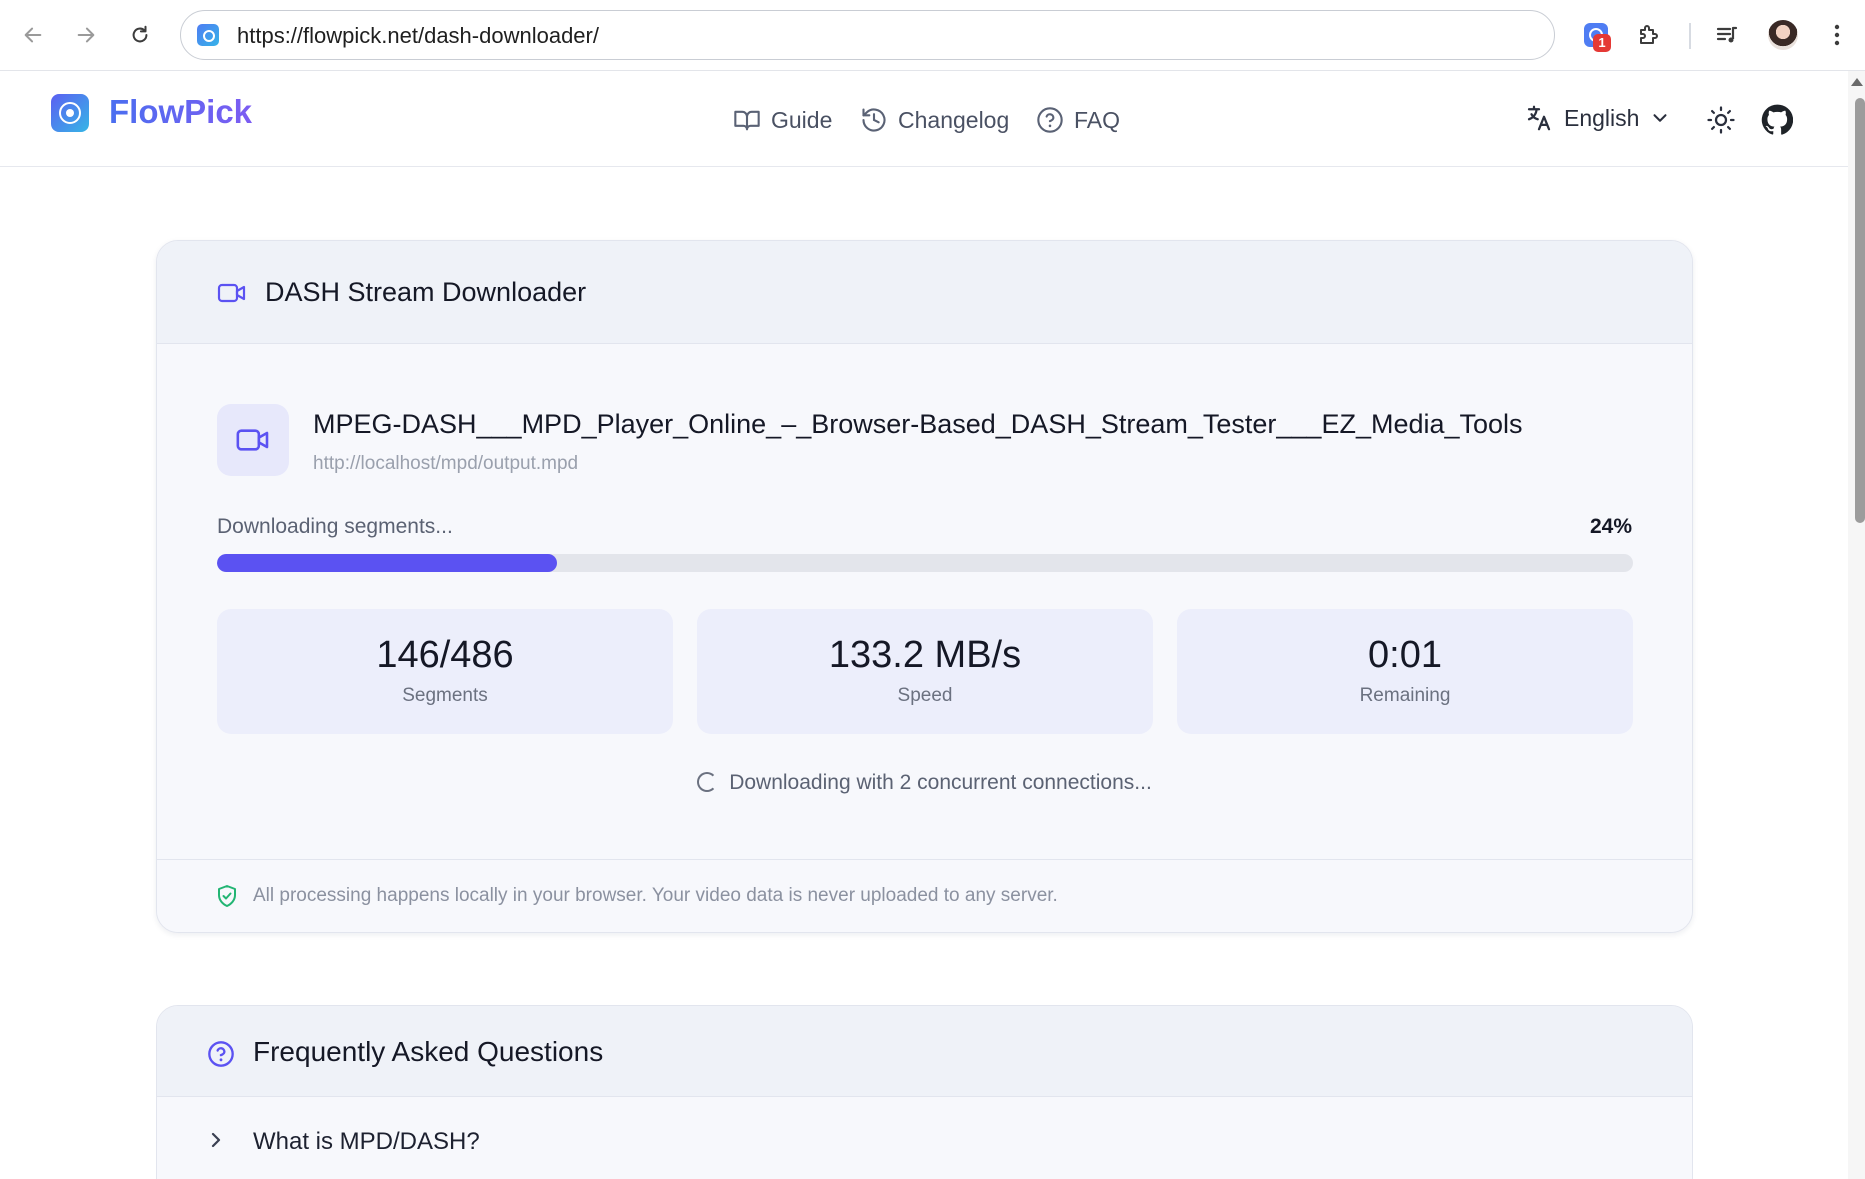 The image size is (1865, 1179). I want to click on faq-header: Frequently Asked Questions, so click(924, 1051).